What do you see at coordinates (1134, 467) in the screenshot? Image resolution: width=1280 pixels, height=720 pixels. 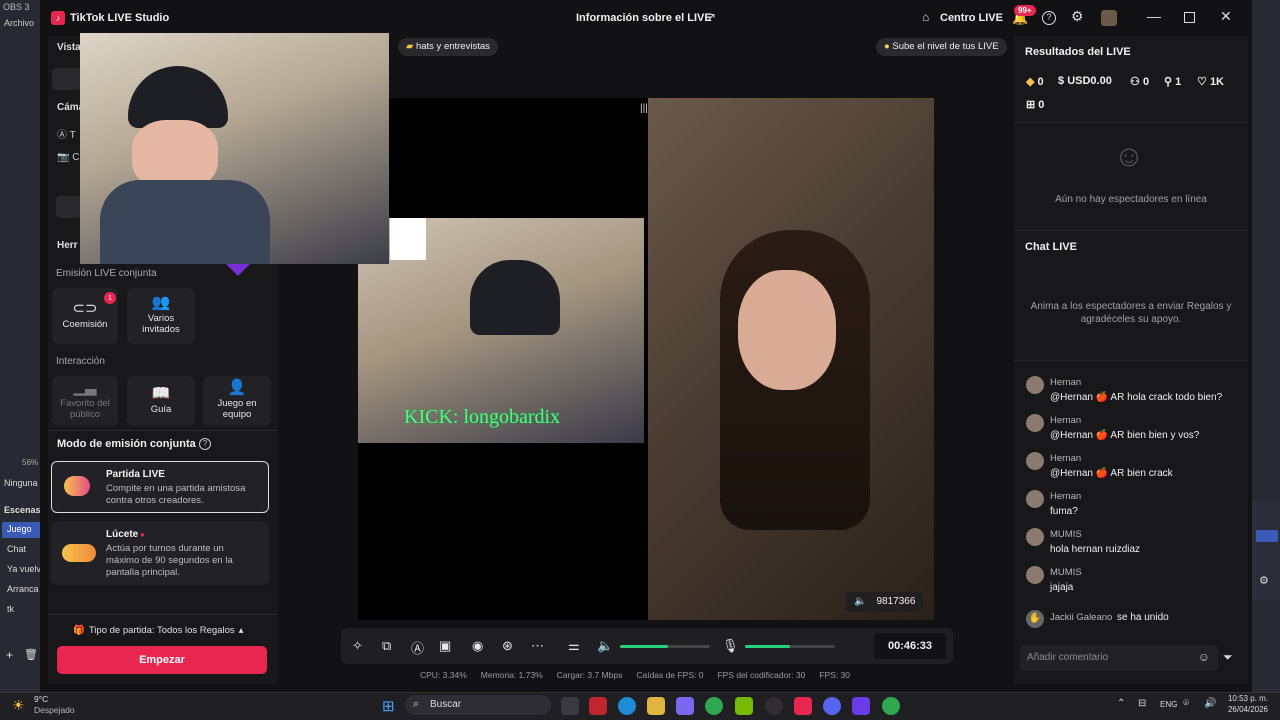 I see `chat-message: Hernan @Hernan 🍎 AR bien crack` at bounding box center [1134, 467].